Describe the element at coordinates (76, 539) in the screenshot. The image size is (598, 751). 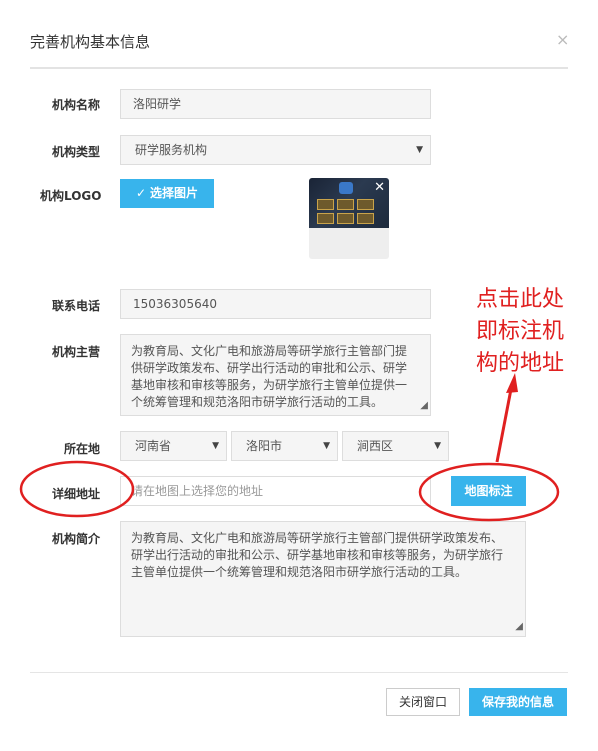
I see `intro-label: 机构简介` at that location.